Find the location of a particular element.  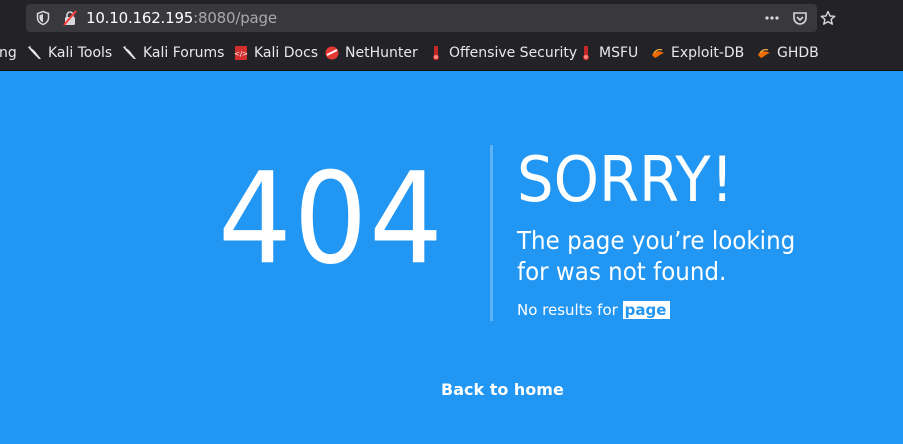

kali-docs-icon: </> is located at coordinates (241, 53).